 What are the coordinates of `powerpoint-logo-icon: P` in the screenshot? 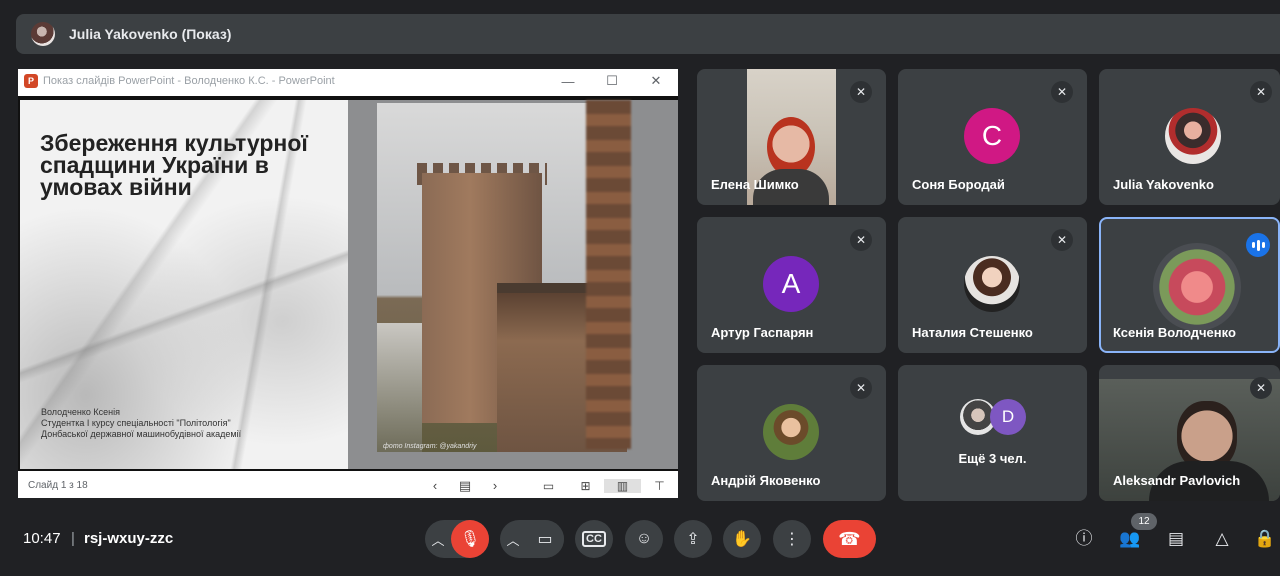 It's located at (31, 81).